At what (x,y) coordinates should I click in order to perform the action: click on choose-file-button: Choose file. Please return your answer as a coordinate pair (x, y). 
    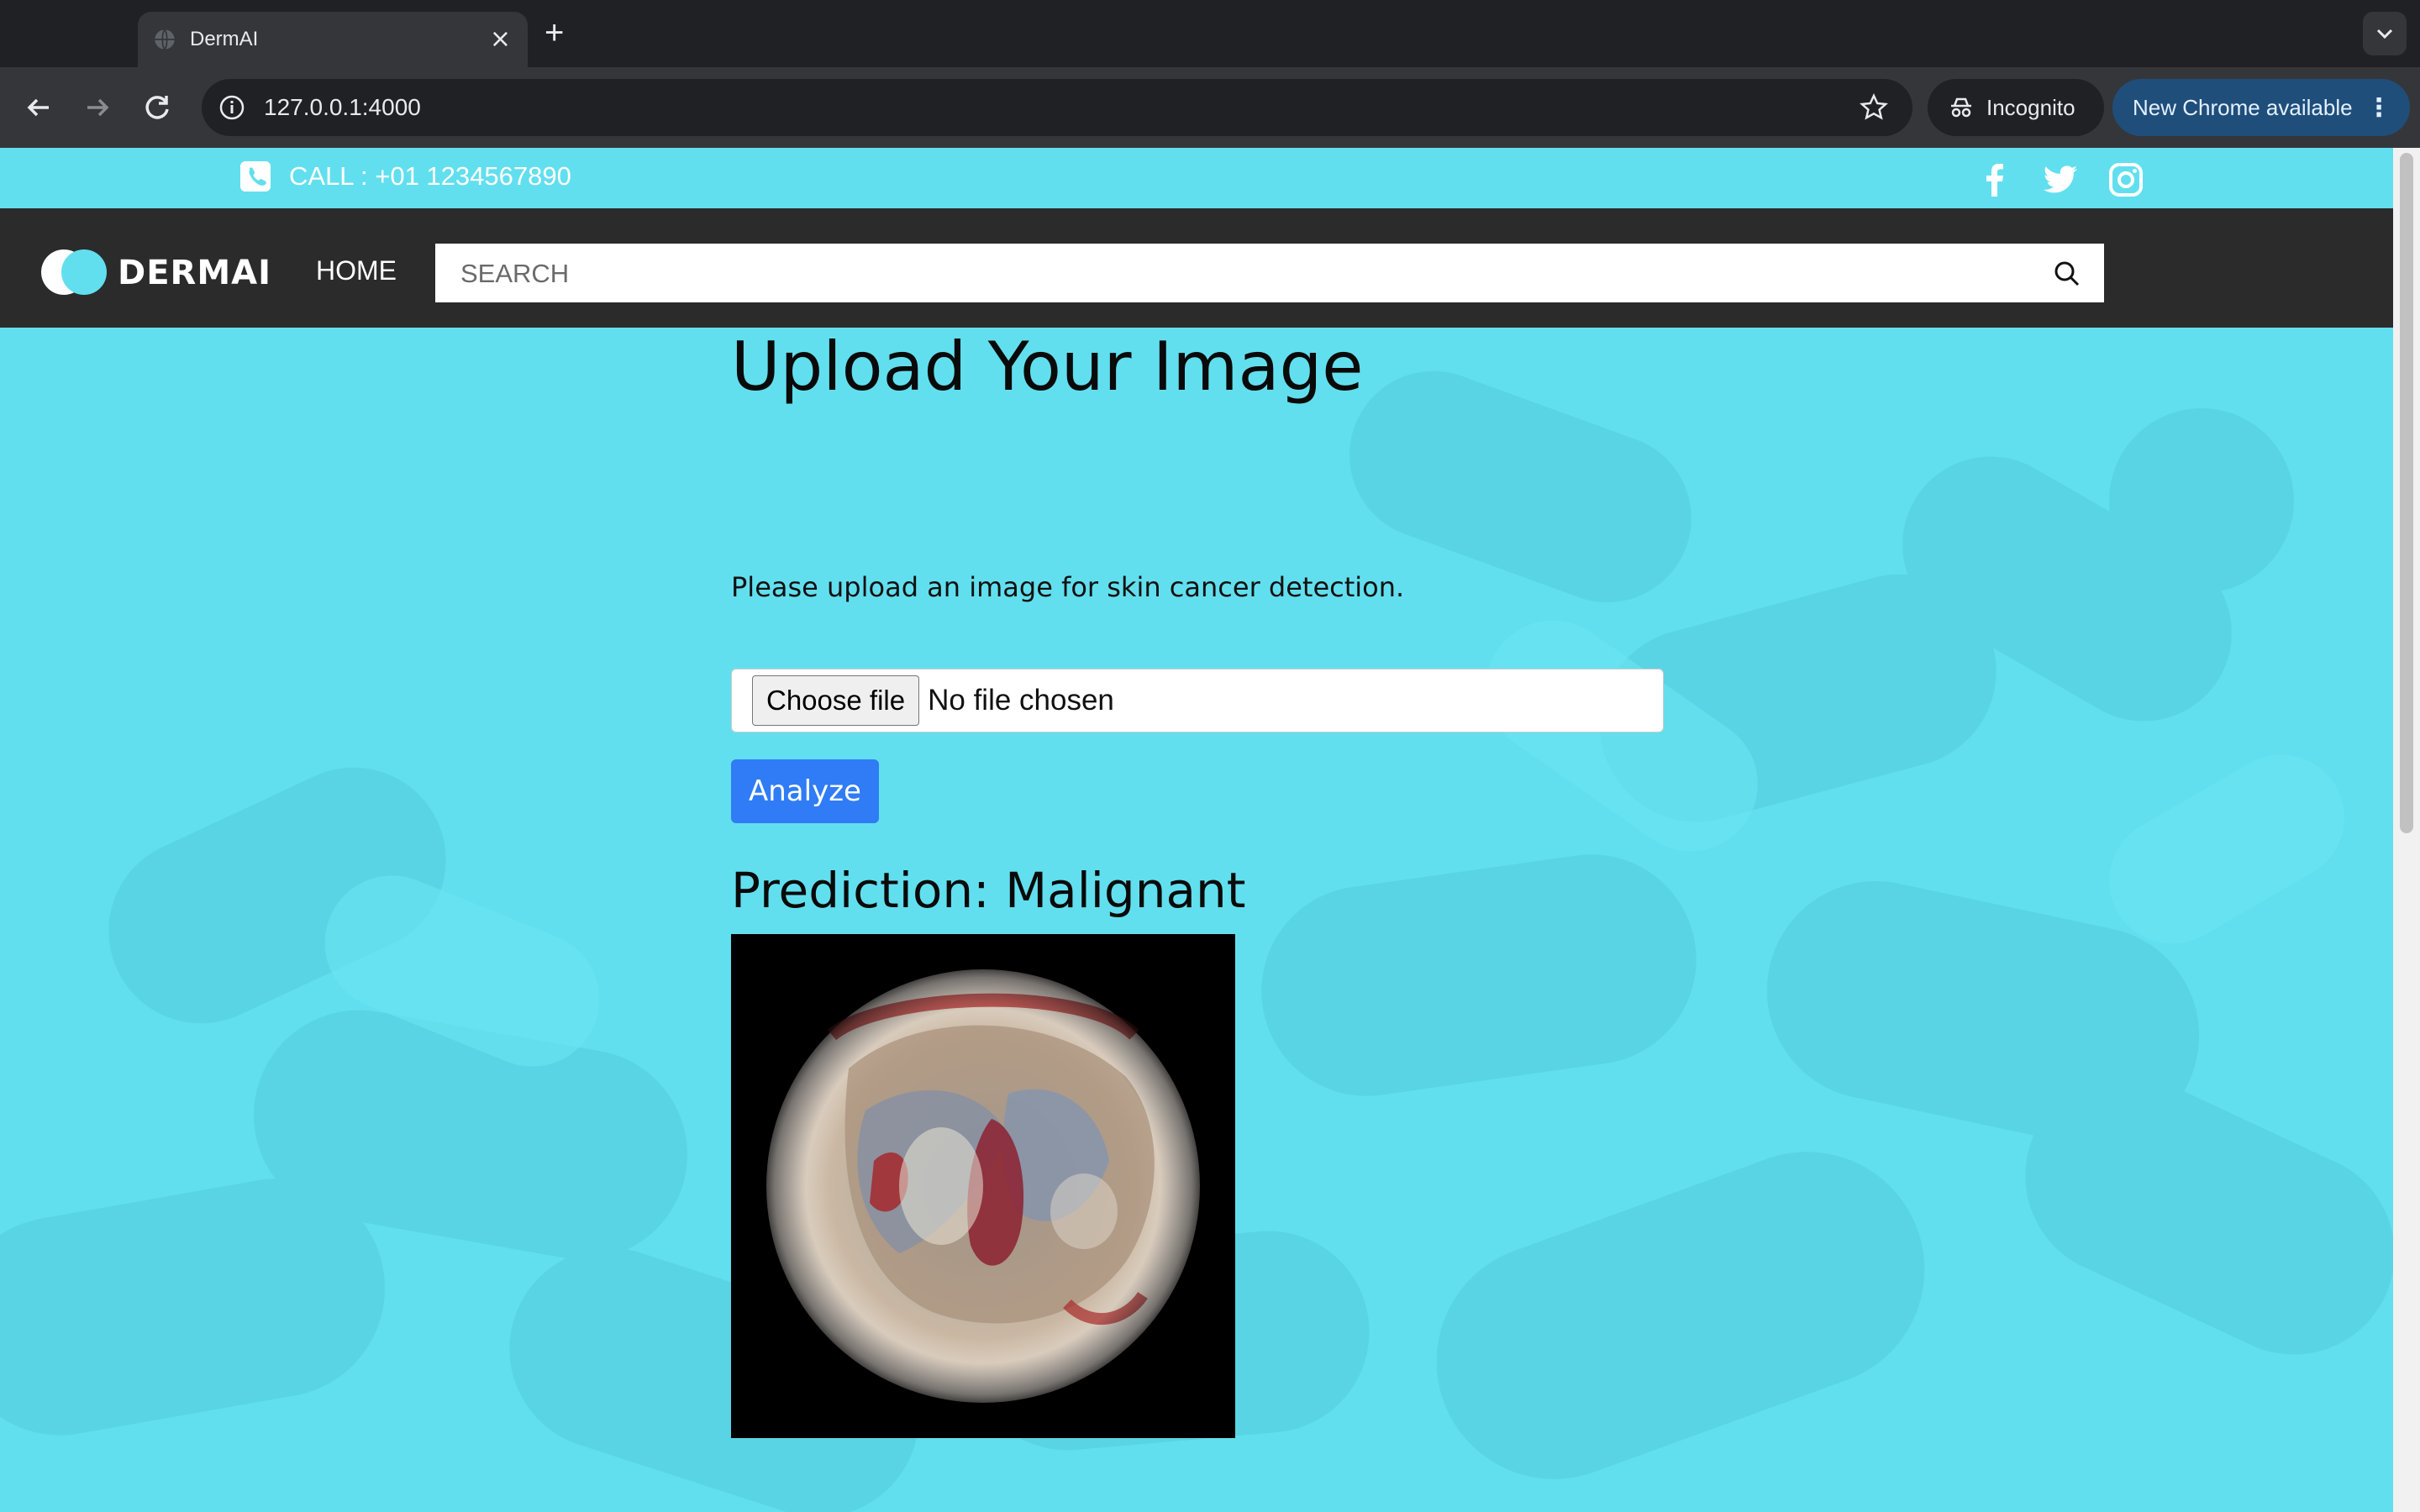
    Looking at the image, I should click on (836, 700).